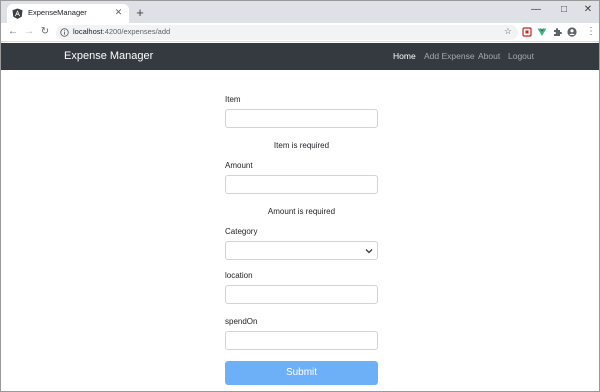 The image size is (600, 392). What do you see at coordinates (233, 99) in the screenshot?
I see `item-label: Item` at bounding box center [233, 99].